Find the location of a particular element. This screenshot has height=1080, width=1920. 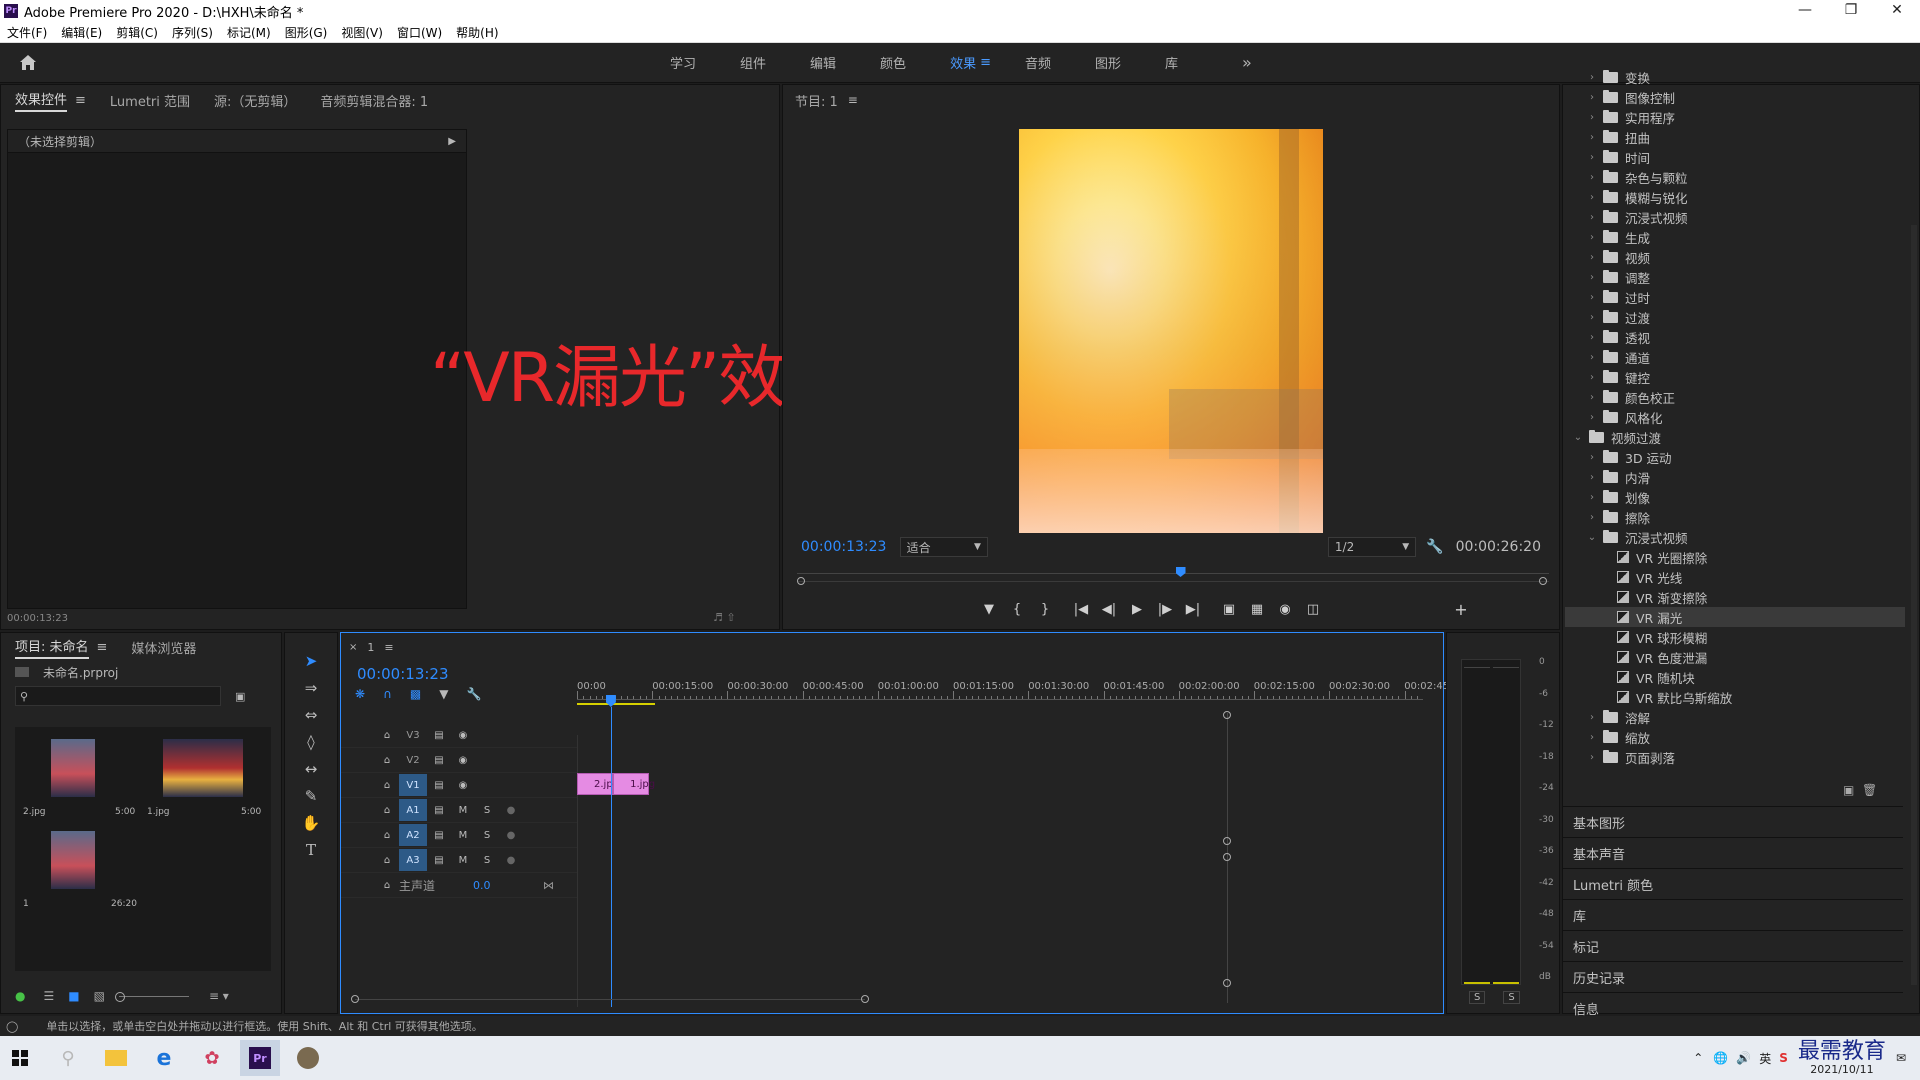

play-right-icon: ▶ is located at coordinates (452, 141).